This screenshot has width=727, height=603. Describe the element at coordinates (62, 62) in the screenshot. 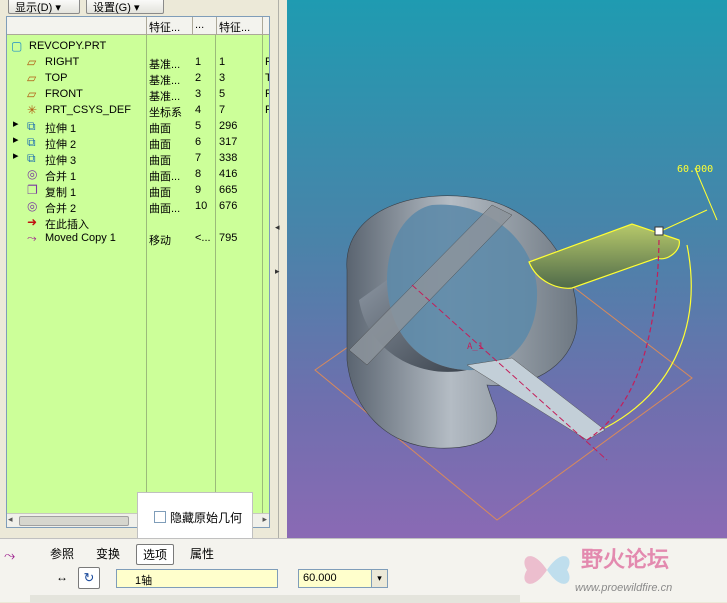

I see `tree-item-name: RIGHT` at that location.